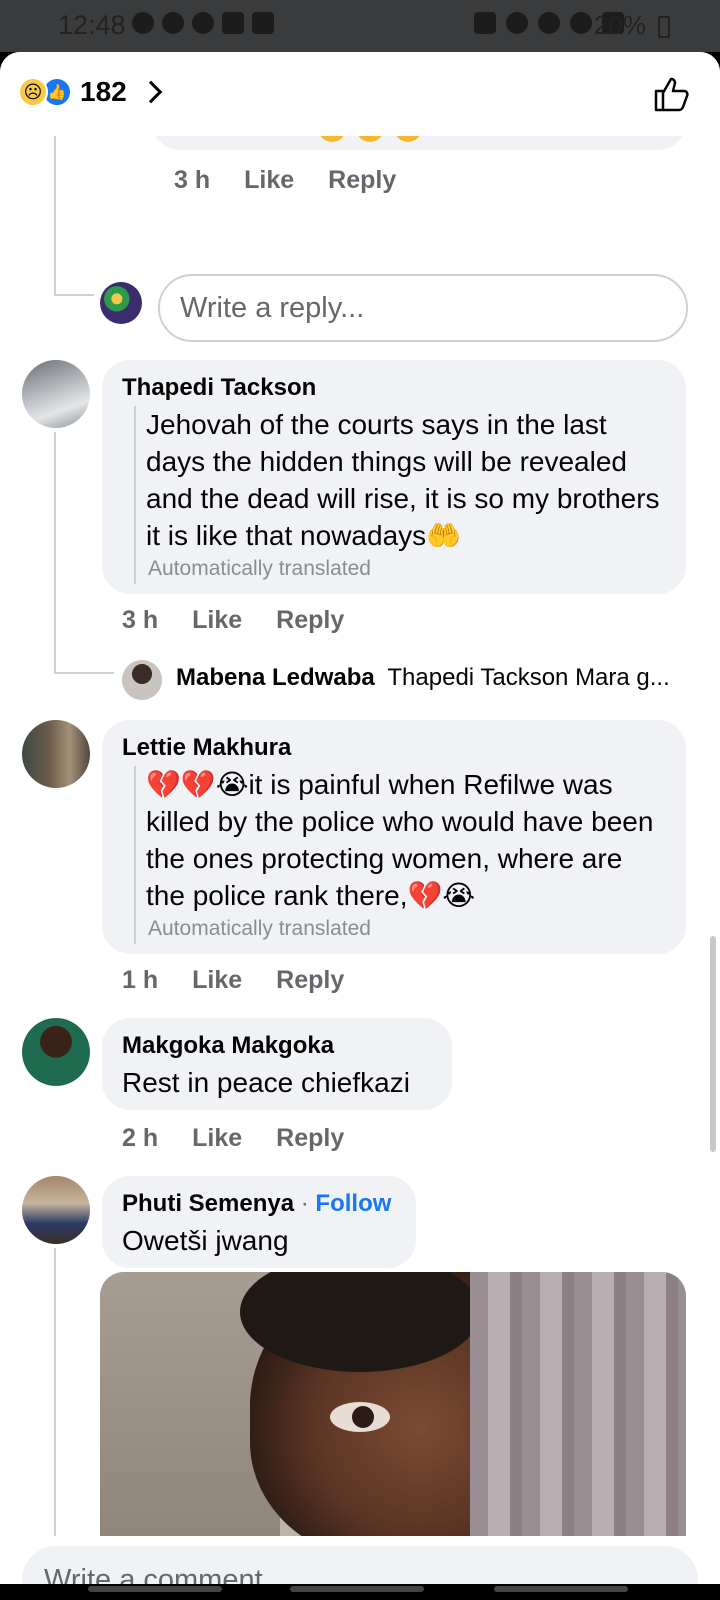 The height and width of the screenshot is (1600, 720). I want to click on image-eye, so click(360, 1417).